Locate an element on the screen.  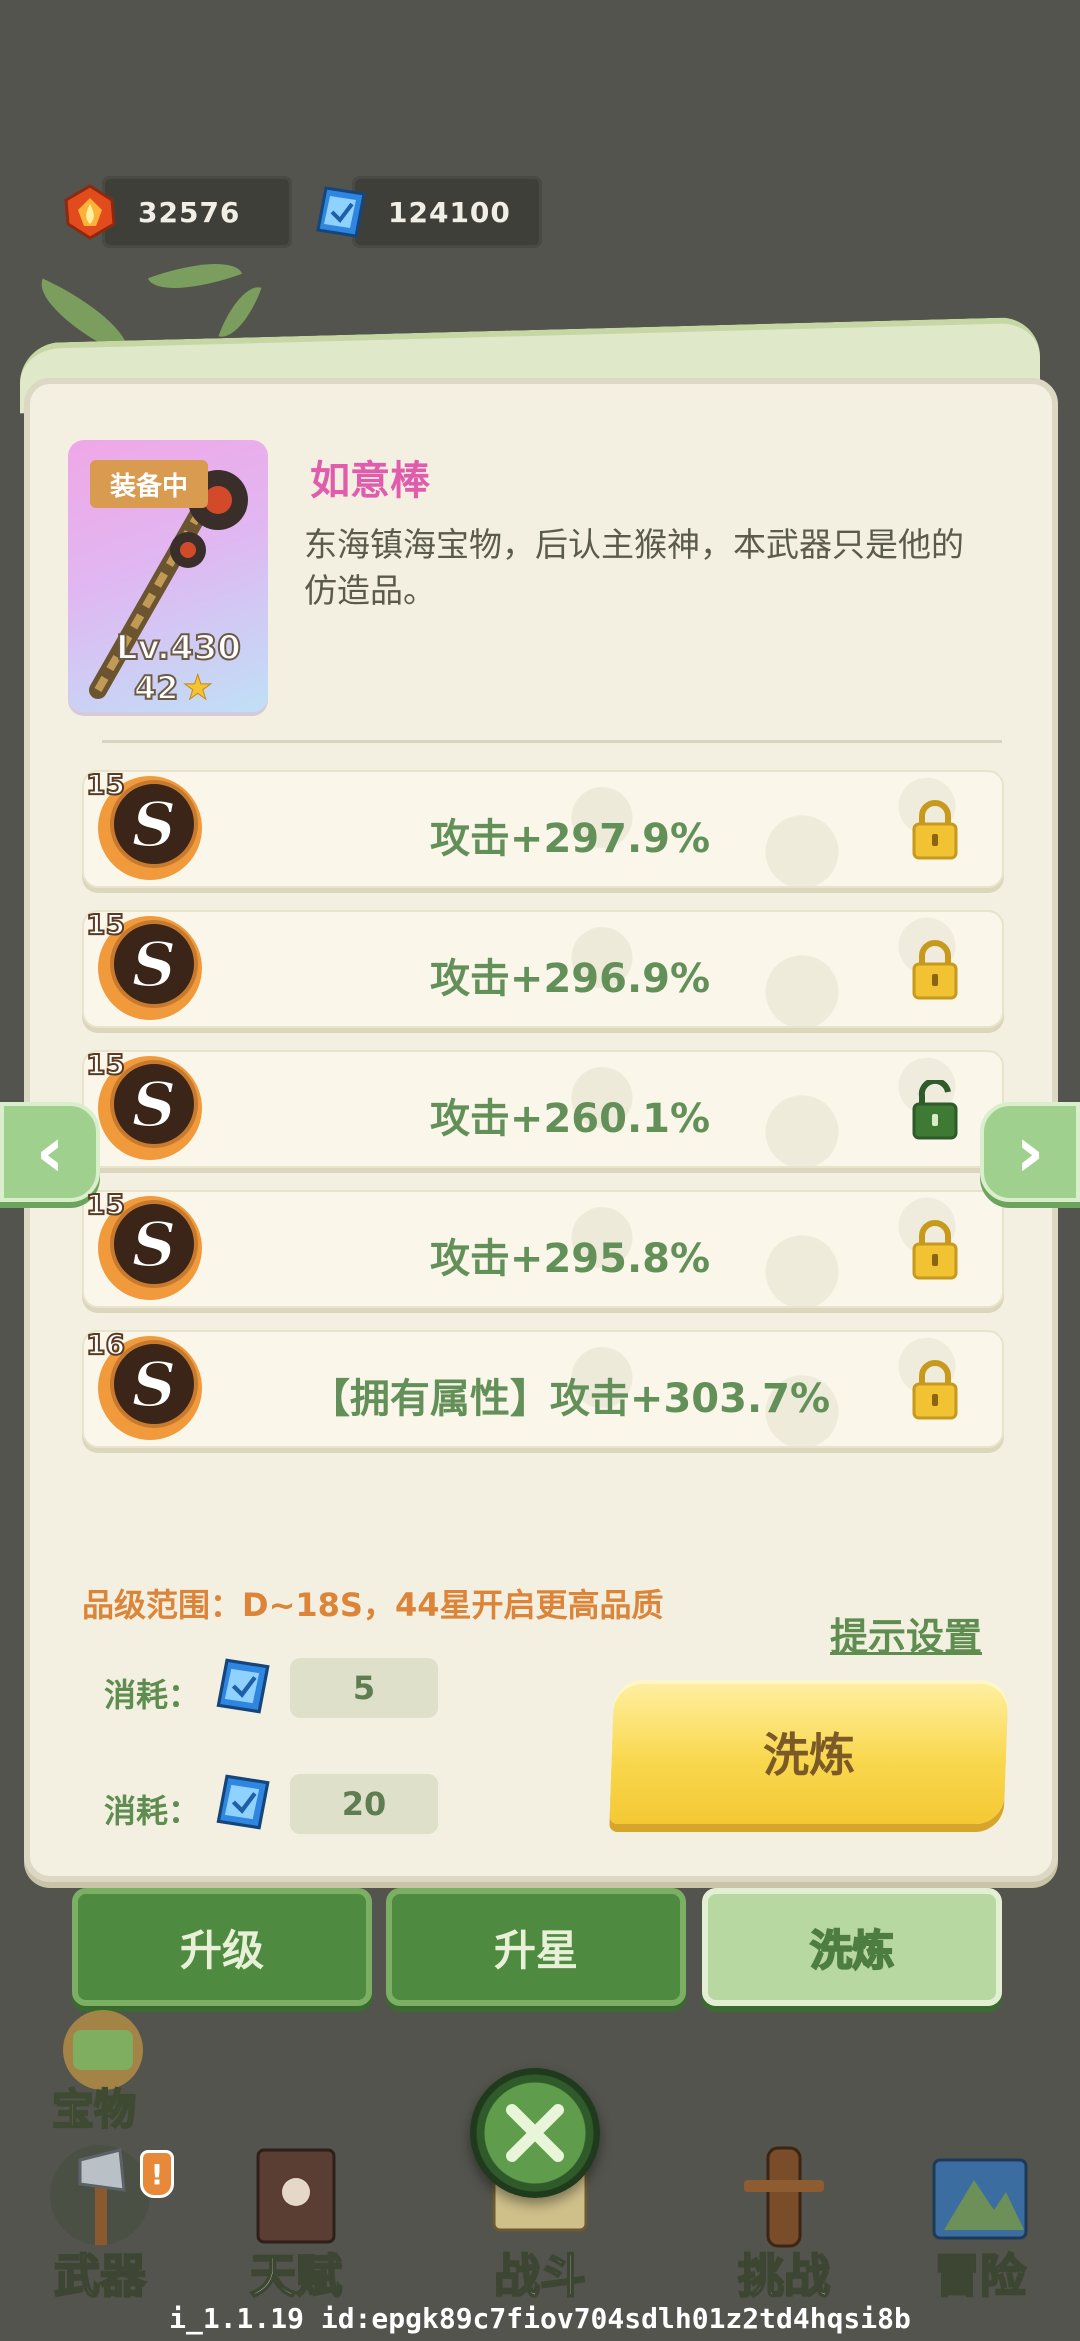
nav-weapon-label: 武器 is located at coordinates (100, 2276).